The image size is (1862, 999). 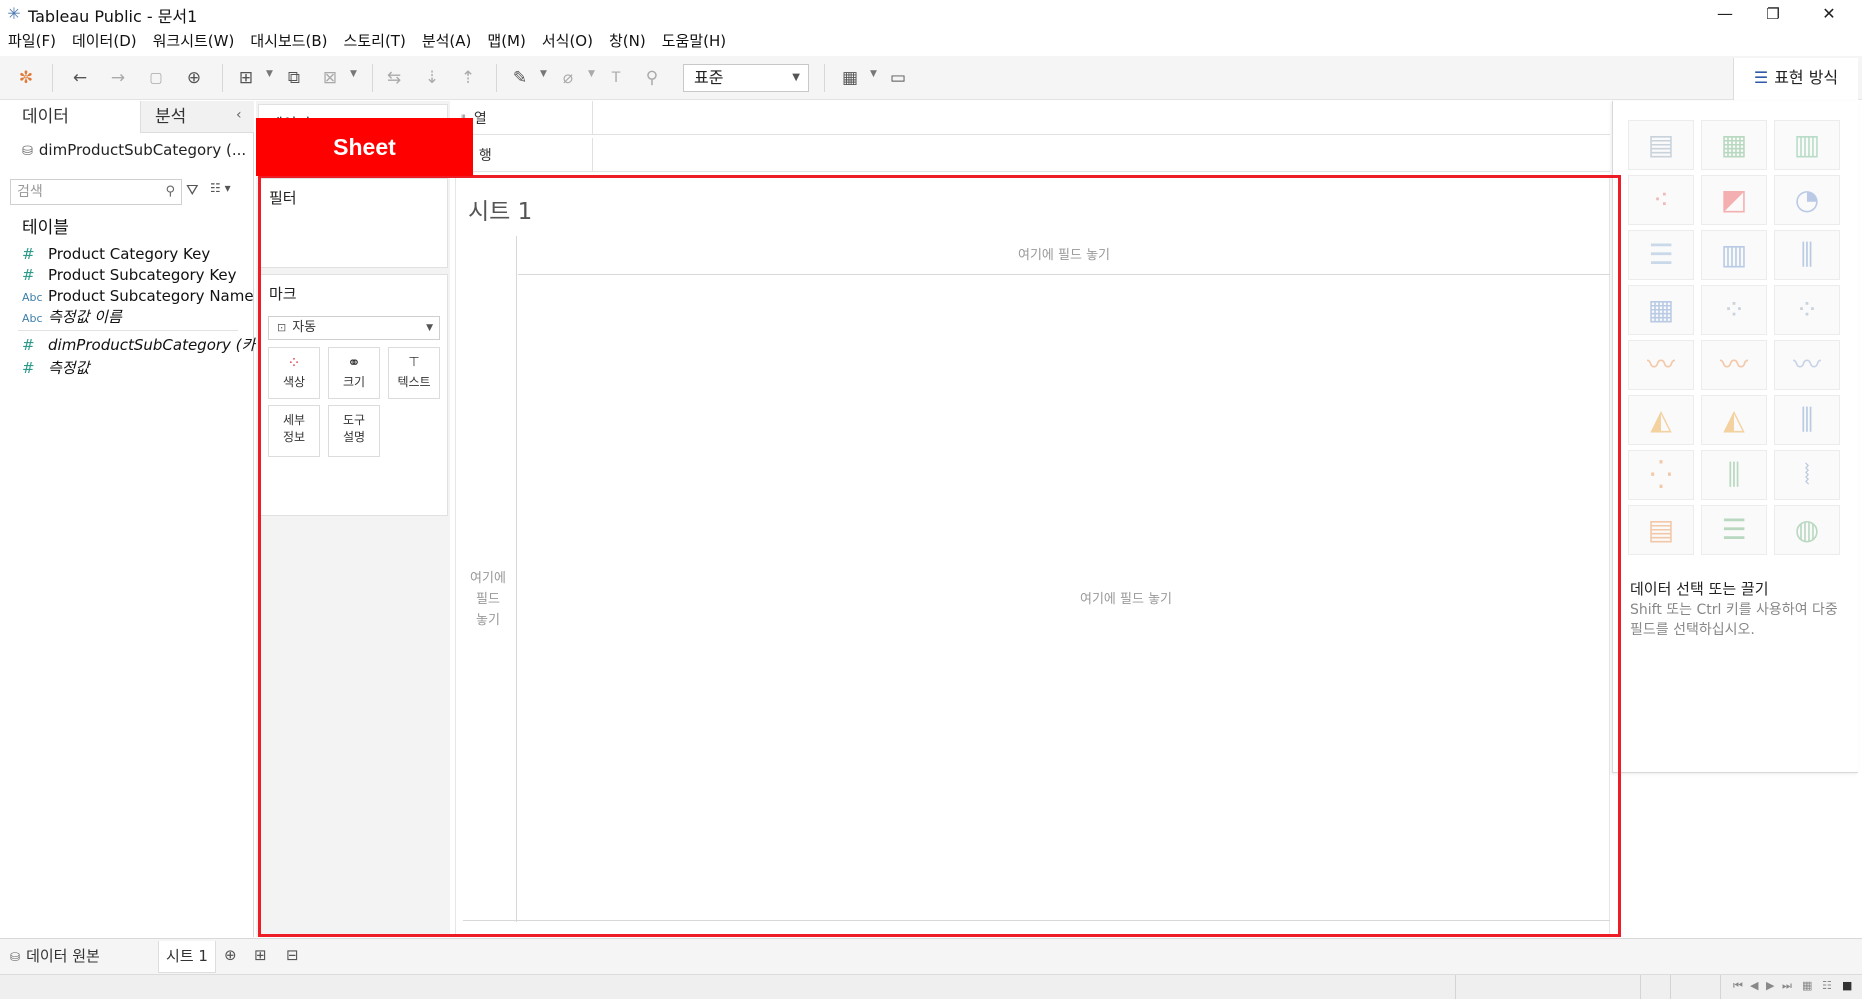 I want to click on duplicate-sheet-icon: ⧉, so click(x=294, y=78).